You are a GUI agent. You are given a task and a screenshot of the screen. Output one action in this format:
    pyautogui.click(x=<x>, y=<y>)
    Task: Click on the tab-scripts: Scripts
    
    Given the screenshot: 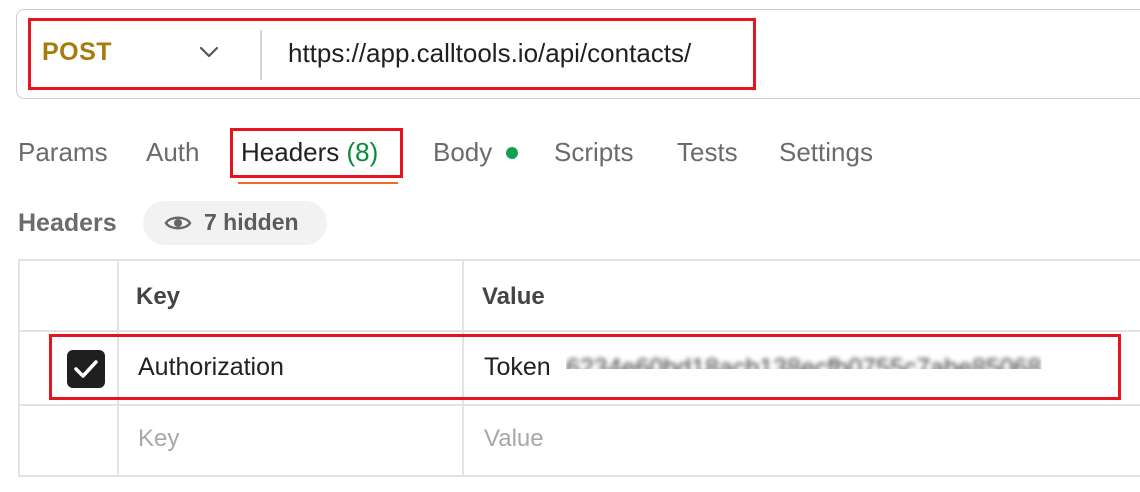 What is the action you would take?
    pyautogui.click(x=593, y=152)
    